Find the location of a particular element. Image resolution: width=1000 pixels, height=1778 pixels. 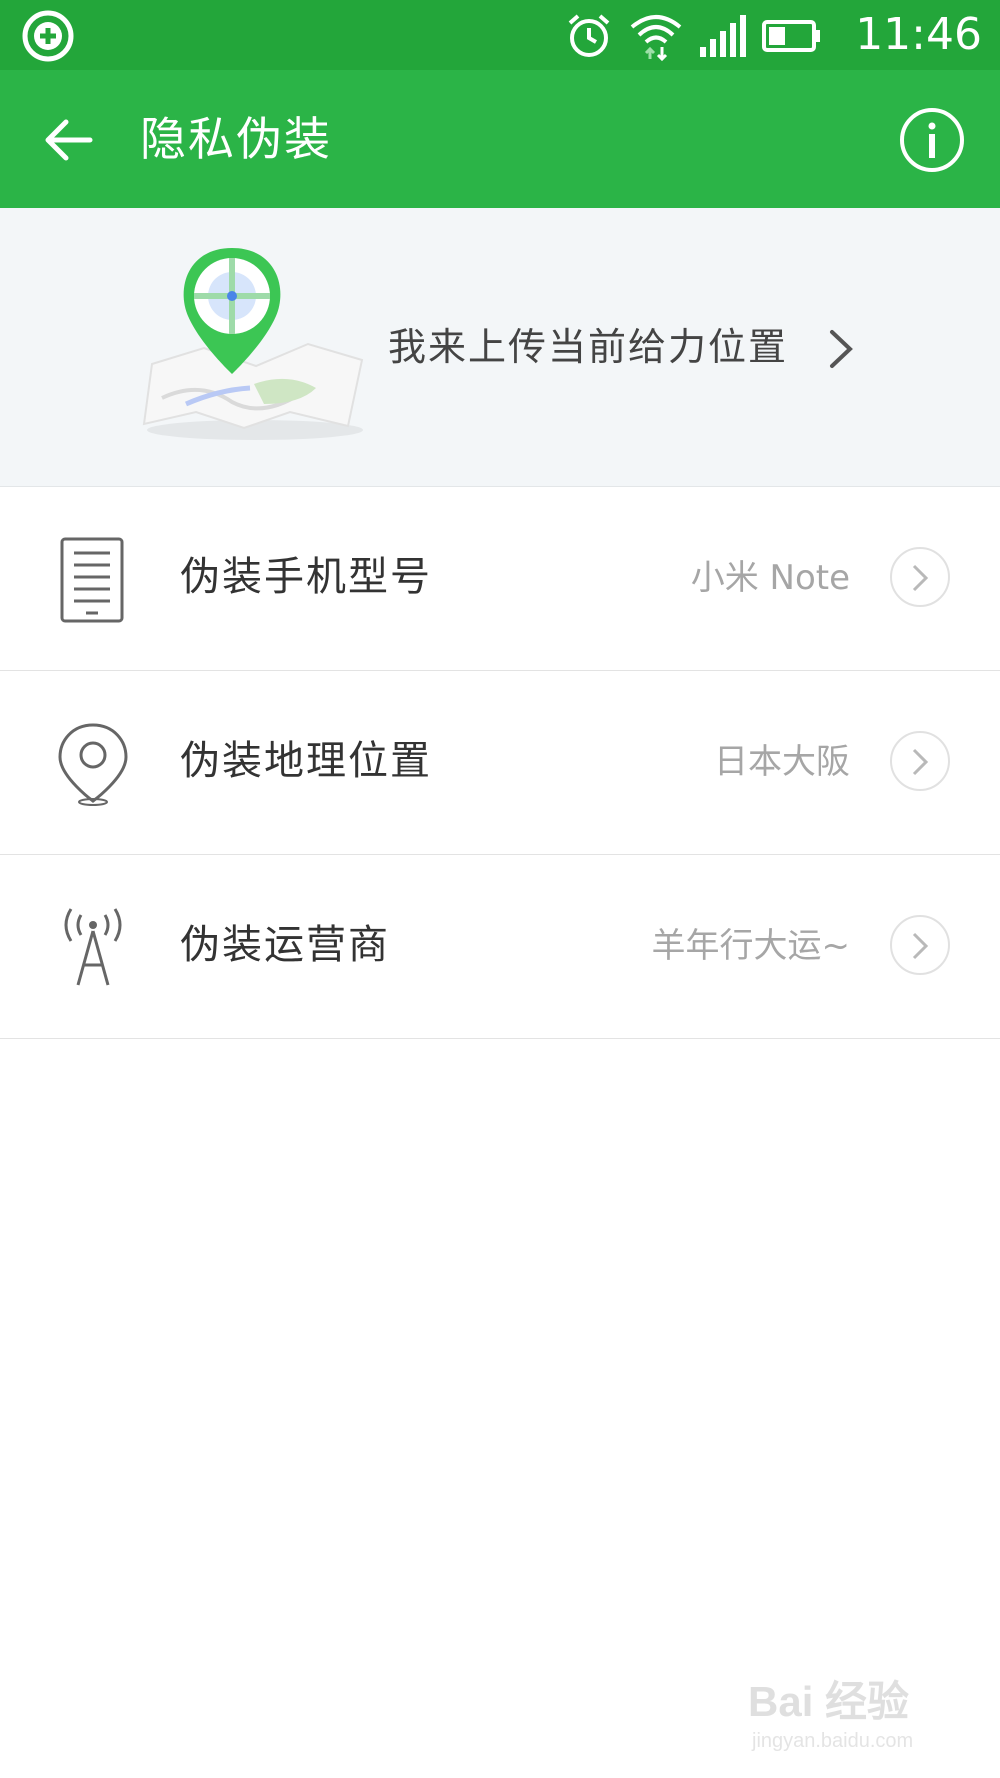

antenna-icon is located at coordinates (93, 947).